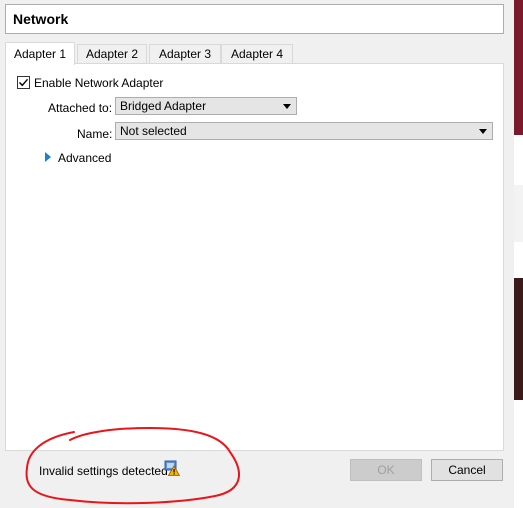 This screenshot has width=523, height=508. I want to click on tab-adapter-1: Adapter 1, so click(40, 53).